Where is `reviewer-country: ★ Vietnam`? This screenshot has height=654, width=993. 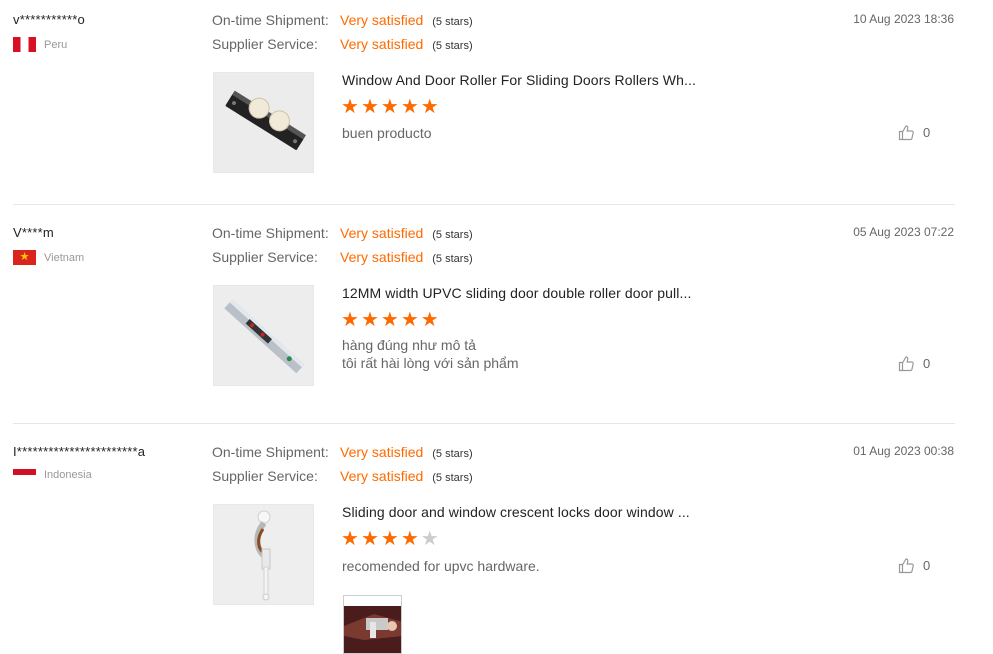 reviewer-country: ★ Vietnam is located at coordinates (48, 257).